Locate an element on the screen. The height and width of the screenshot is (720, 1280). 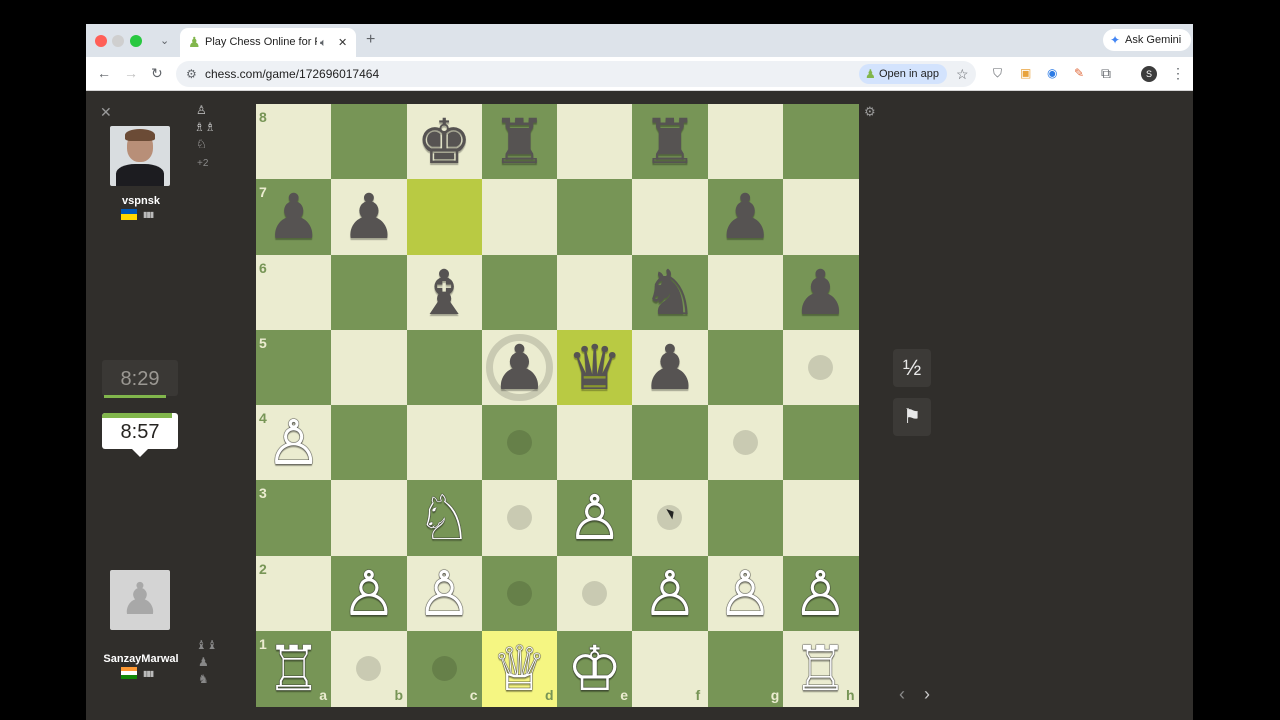
player-captured-pawn-icon: ♟ is located at coordinates (203, 662).